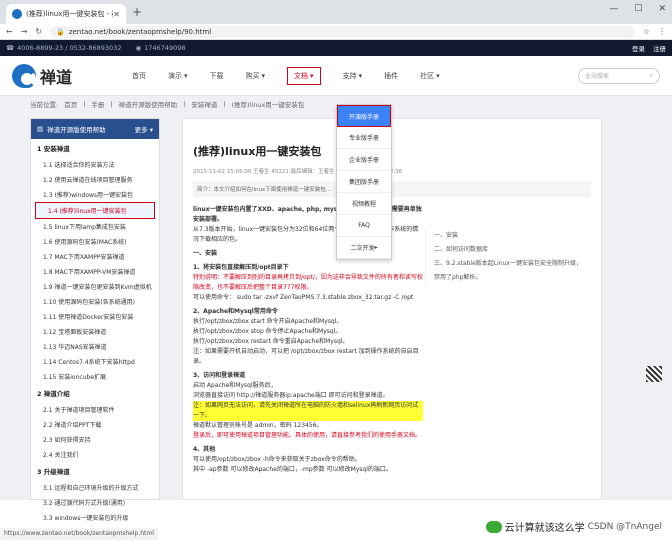 This screenshot has height=540, width=672. What do you see at coordinates (508, 236) in the screenshot?
I see `toc-item: 一、安装` at bounding box center [508, 236].